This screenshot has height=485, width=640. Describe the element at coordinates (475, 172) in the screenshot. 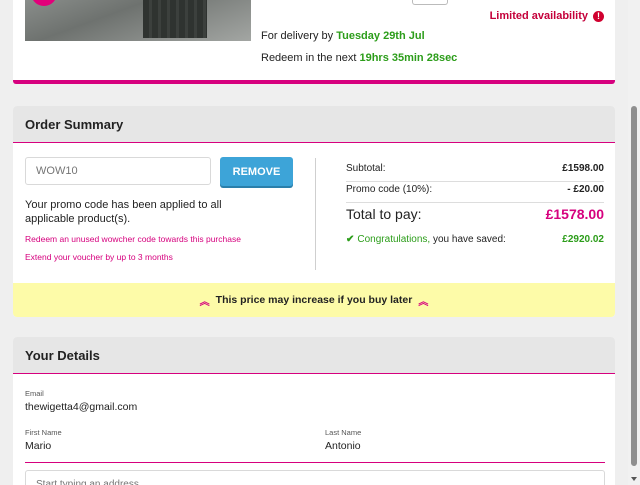

I see `subtotal-row: Subtotal: £1598.00` at that location.